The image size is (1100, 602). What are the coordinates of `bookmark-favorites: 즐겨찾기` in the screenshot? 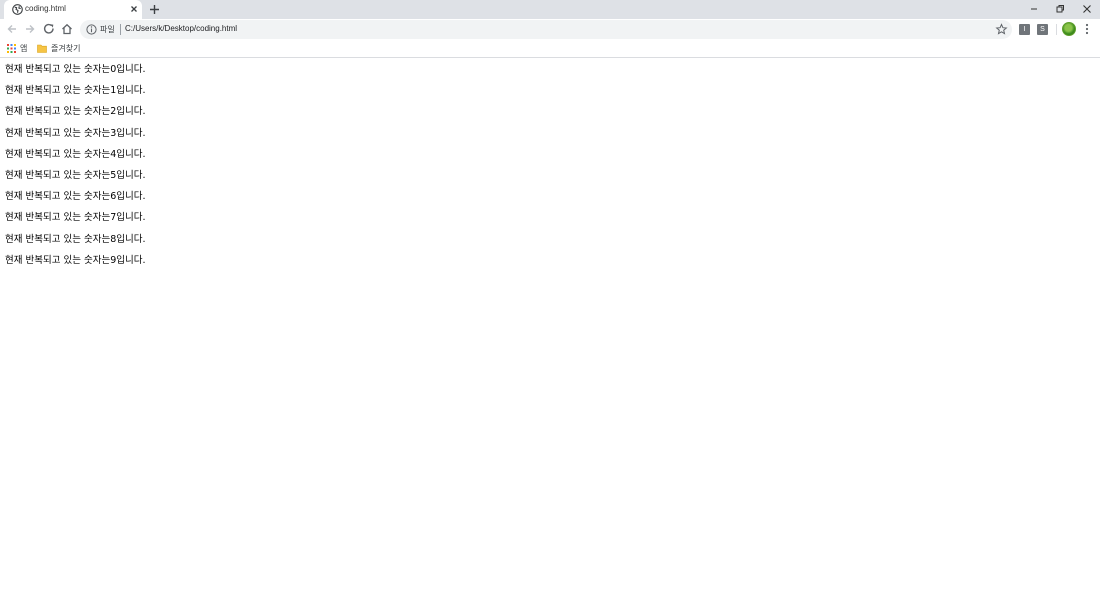 It's located at (58, 48).